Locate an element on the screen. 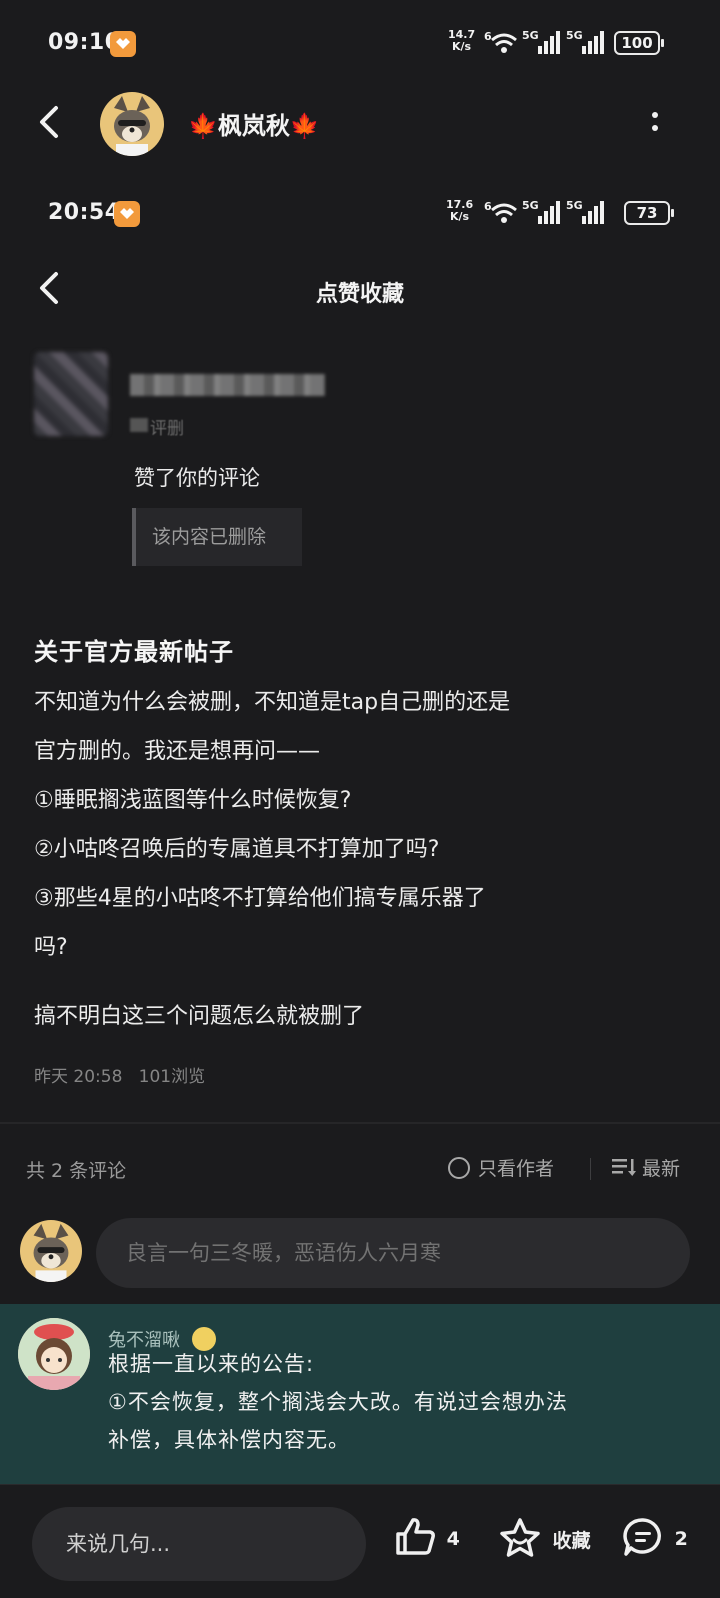 Image resolution: width=720 pixels, height=1598 pixels. comment-count: 共 2 条评论 is located at coordinates (76, 1171).